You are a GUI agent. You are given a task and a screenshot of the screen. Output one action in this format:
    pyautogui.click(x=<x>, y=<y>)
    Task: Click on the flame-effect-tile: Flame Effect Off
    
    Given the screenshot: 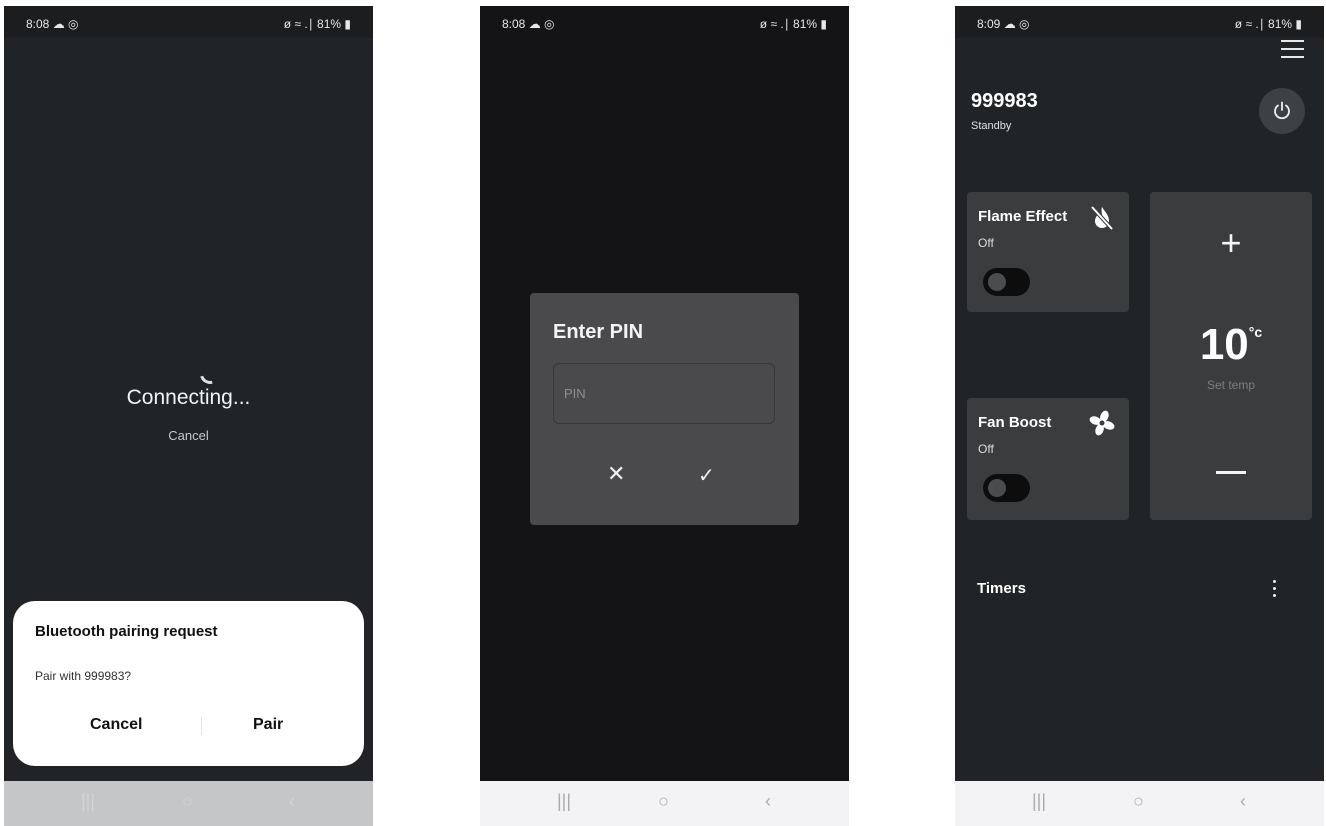 What is the action you would take?
    pyautogui.click(x=1048, y=252)
    